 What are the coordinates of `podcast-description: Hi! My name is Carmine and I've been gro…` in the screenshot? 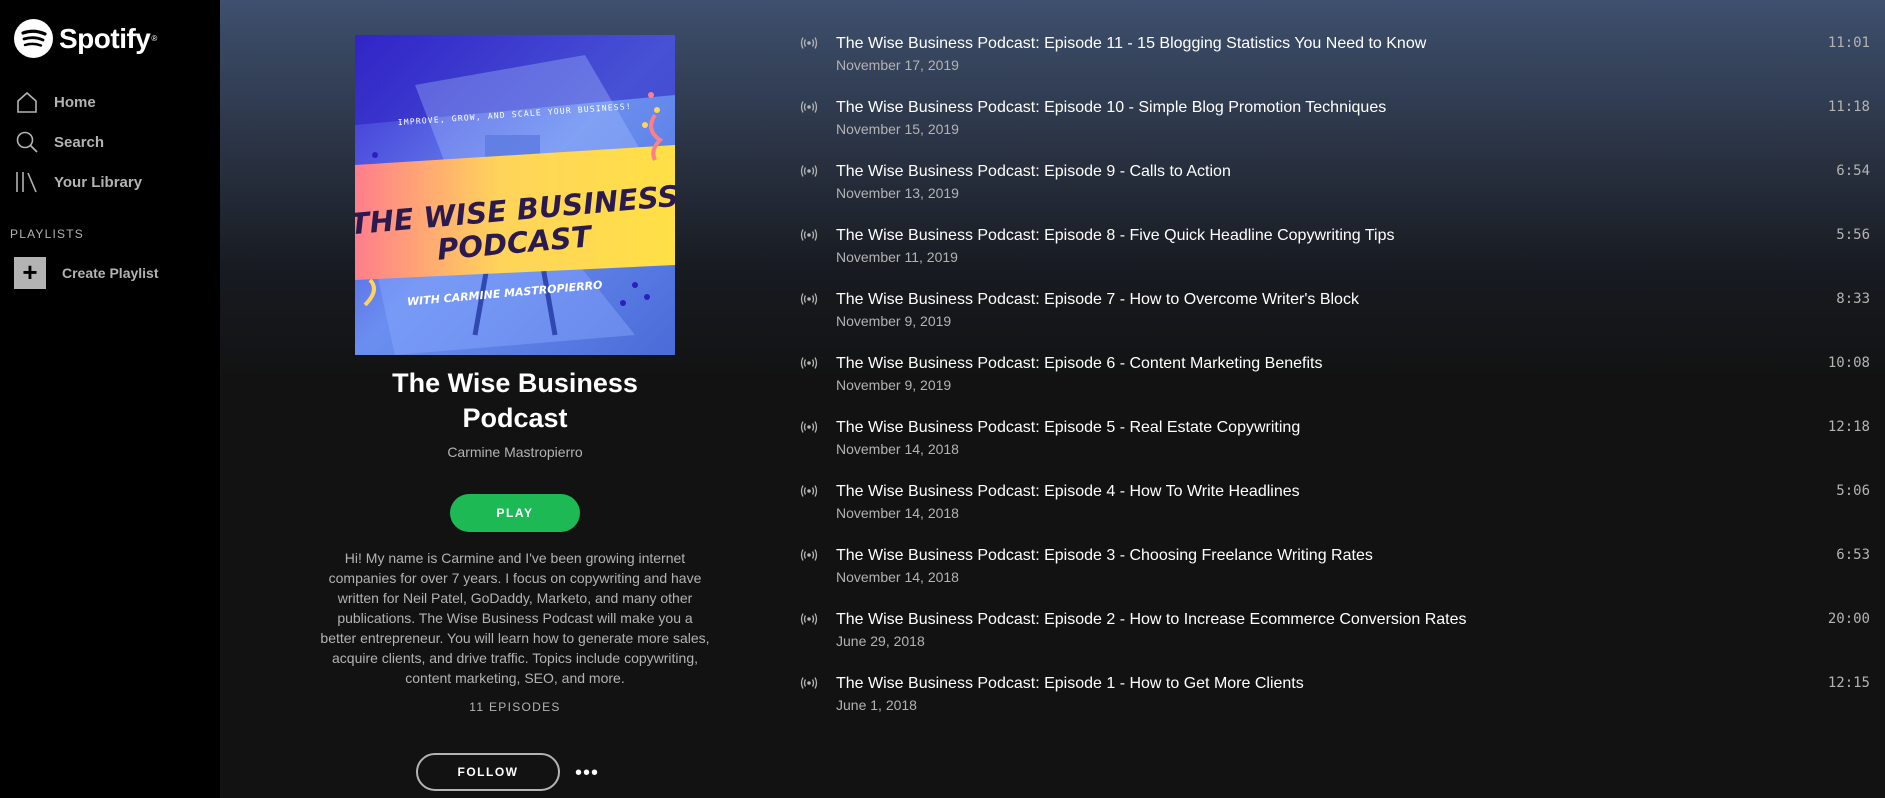 It's located at (515, 618).